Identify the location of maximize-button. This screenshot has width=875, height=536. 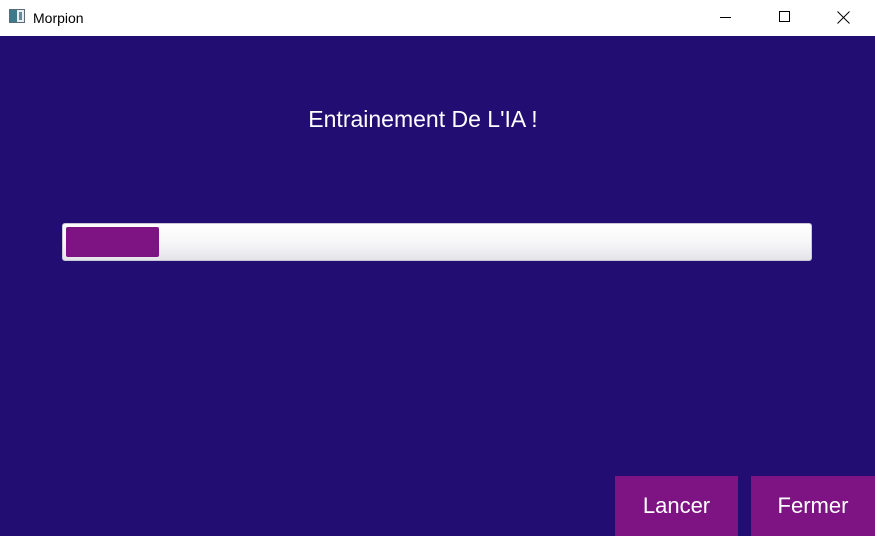
(785, 18).